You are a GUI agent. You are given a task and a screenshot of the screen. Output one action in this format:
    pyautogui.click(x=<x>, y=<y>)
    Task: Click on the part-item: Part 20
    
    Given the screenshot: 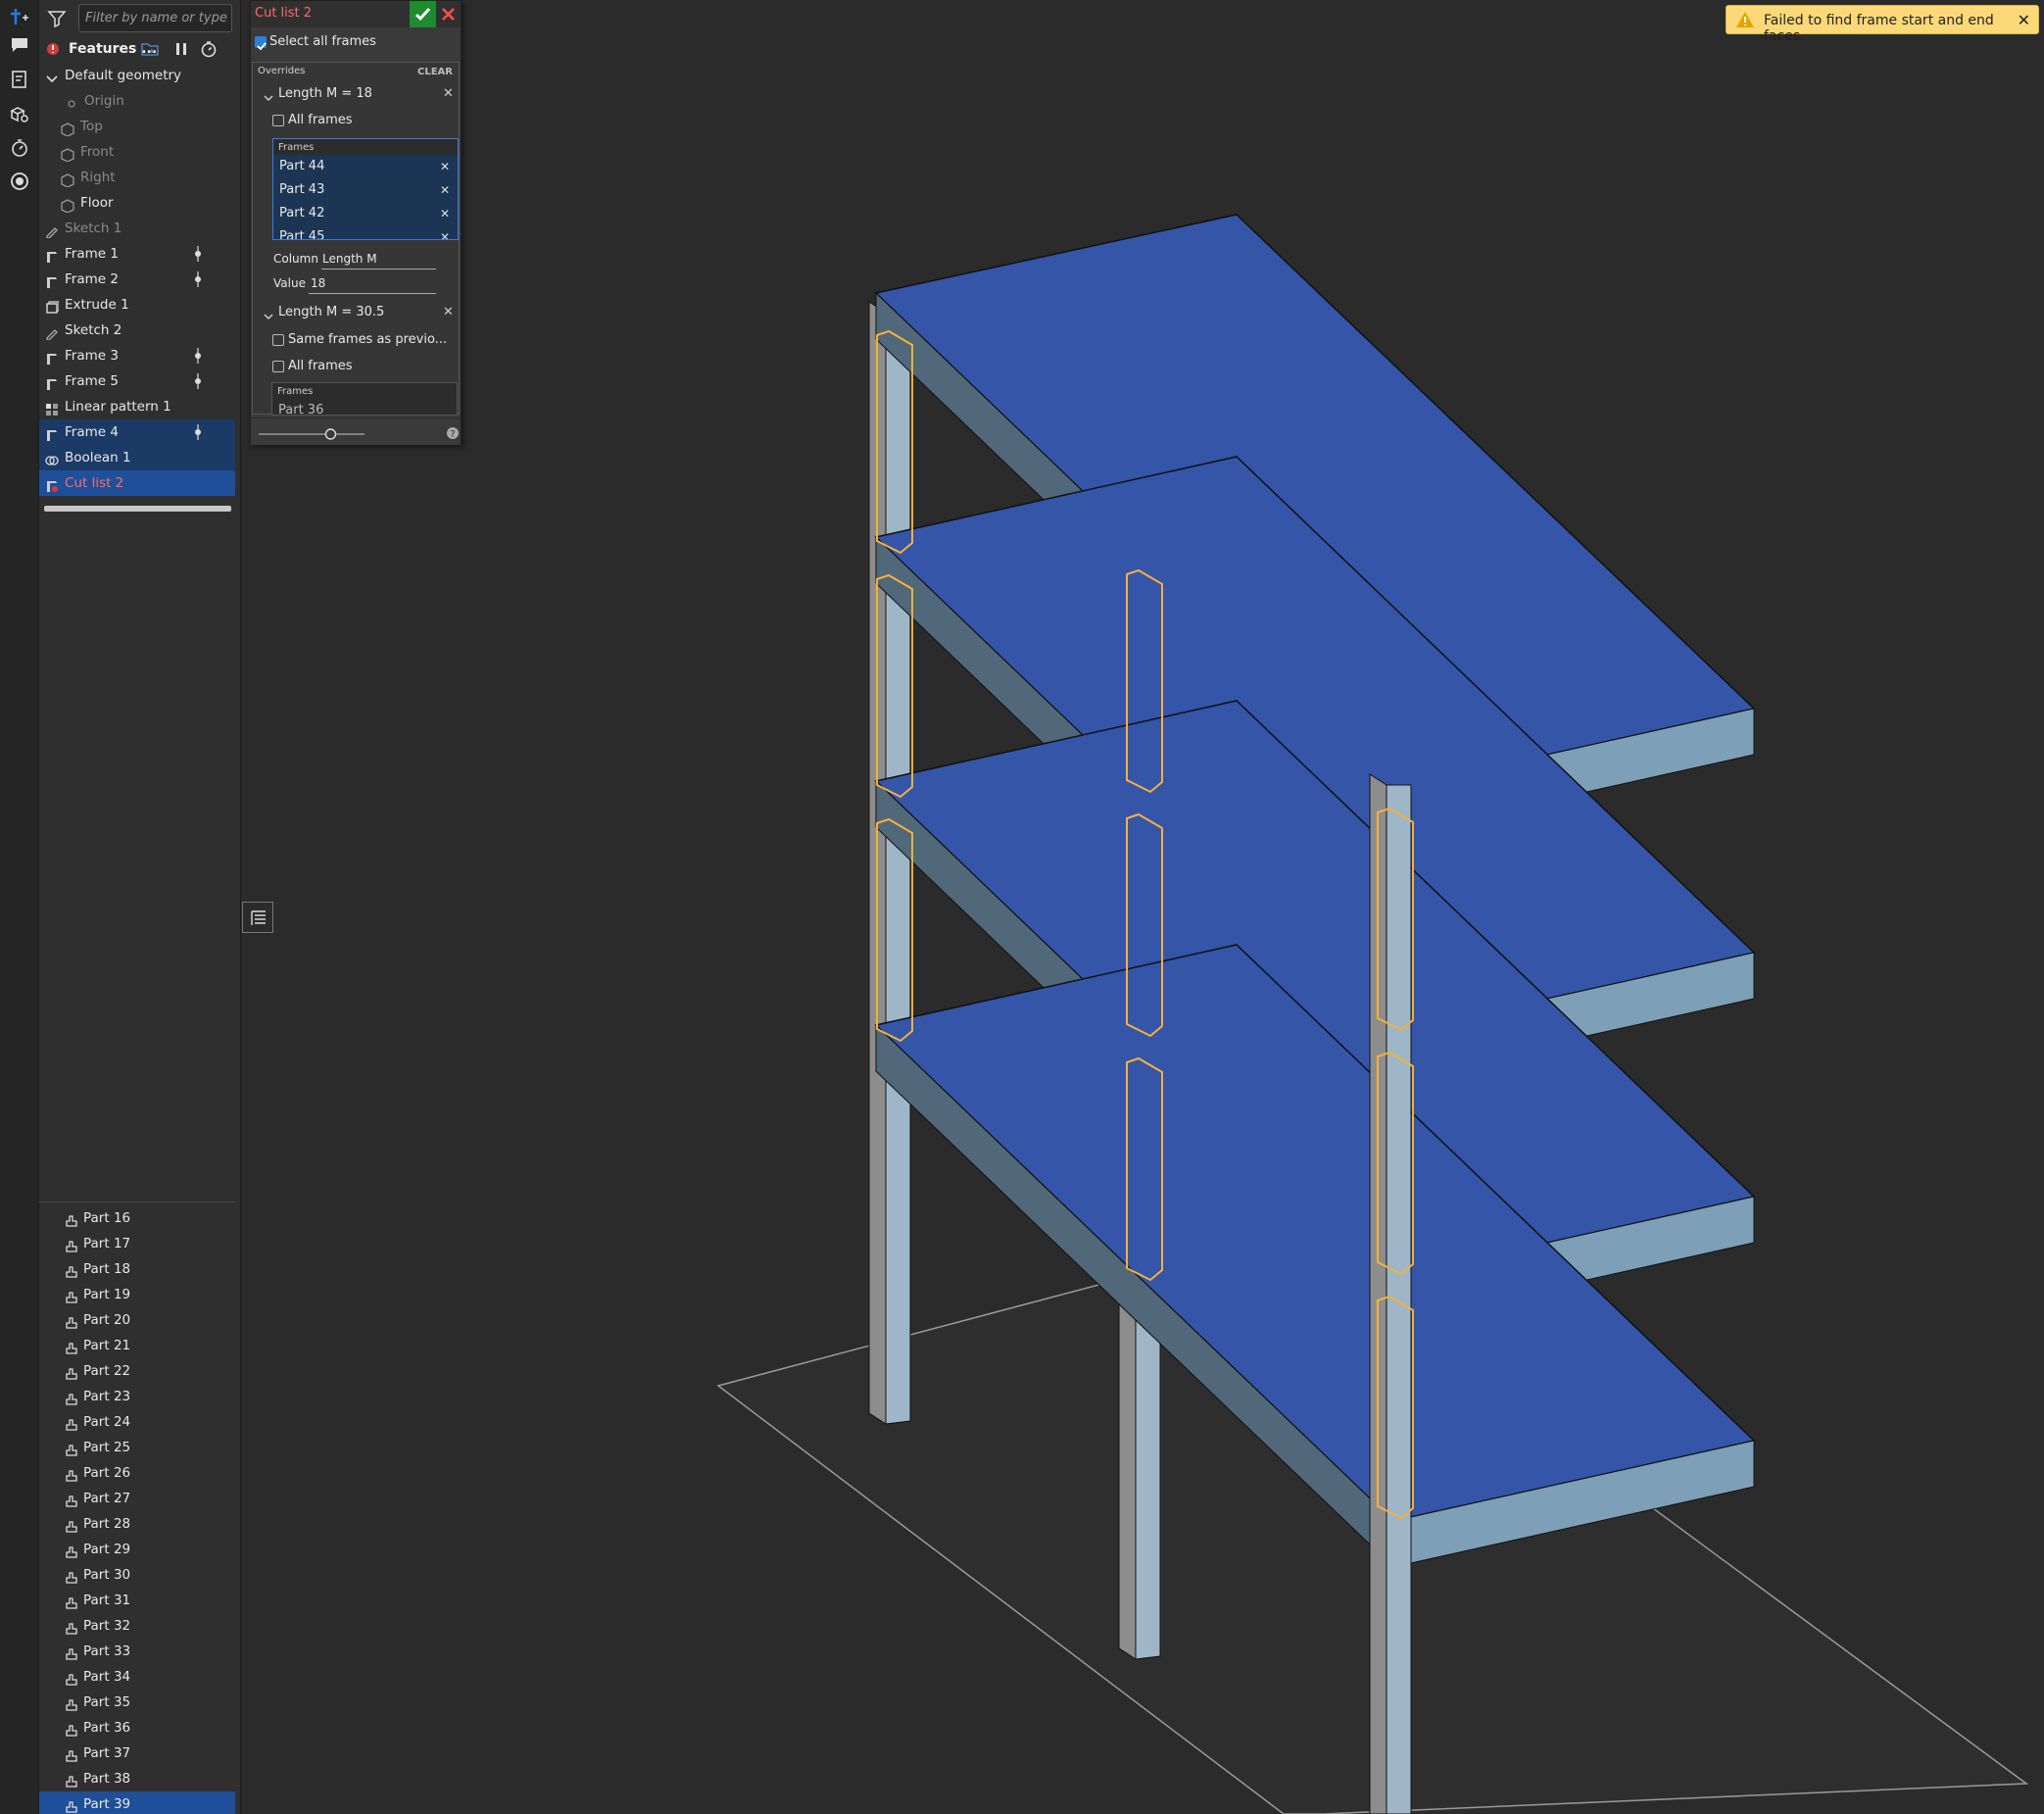 What is the action you would take?
    pyautogui.click(x=137, y=1320)
    